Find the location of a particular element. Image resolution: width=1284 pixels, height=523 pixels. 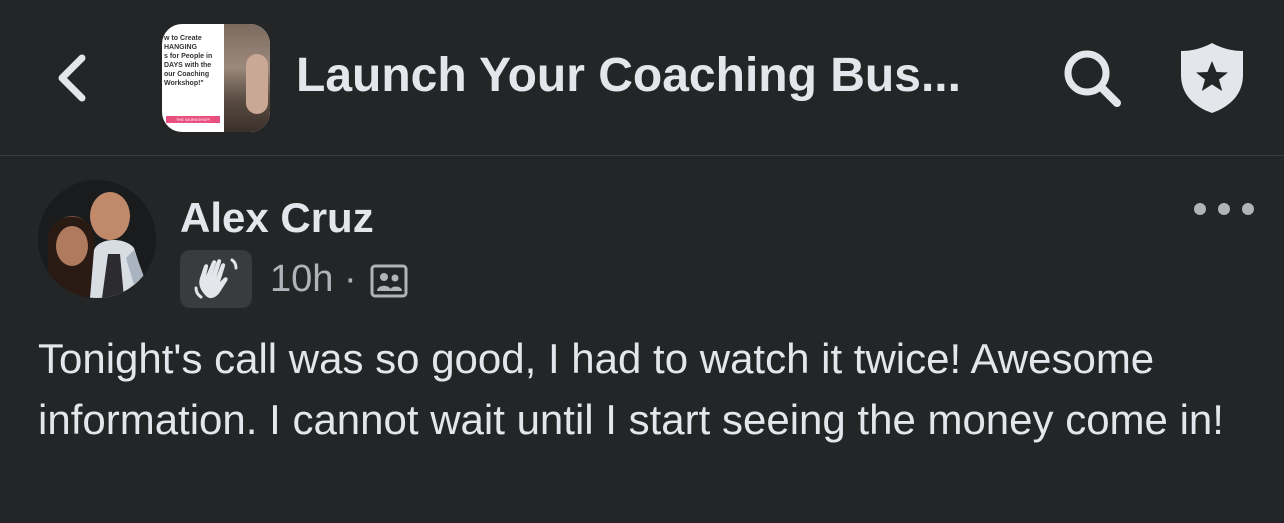

avatar-photo is located at coordinates (97, 239).